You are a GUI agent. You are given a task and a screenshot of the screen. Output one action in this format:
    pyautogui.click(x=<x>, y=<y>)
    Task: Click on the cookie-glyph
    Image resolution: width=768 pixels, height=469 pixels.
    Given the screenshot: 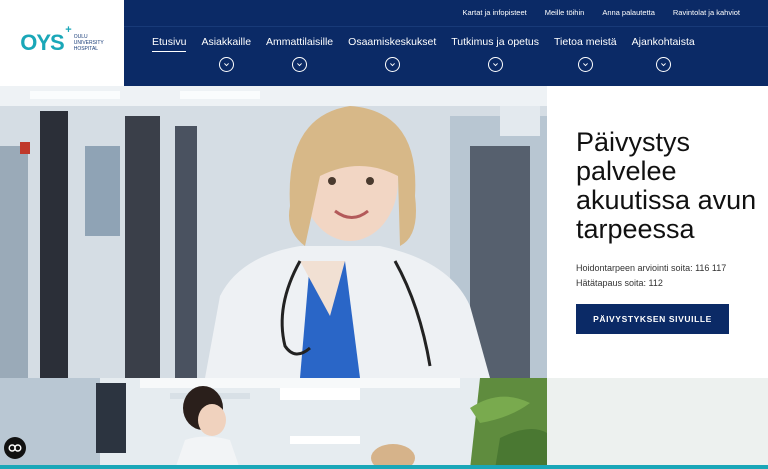 What is the action you would take?
    pyautogui.click(x=15, y=448)
    